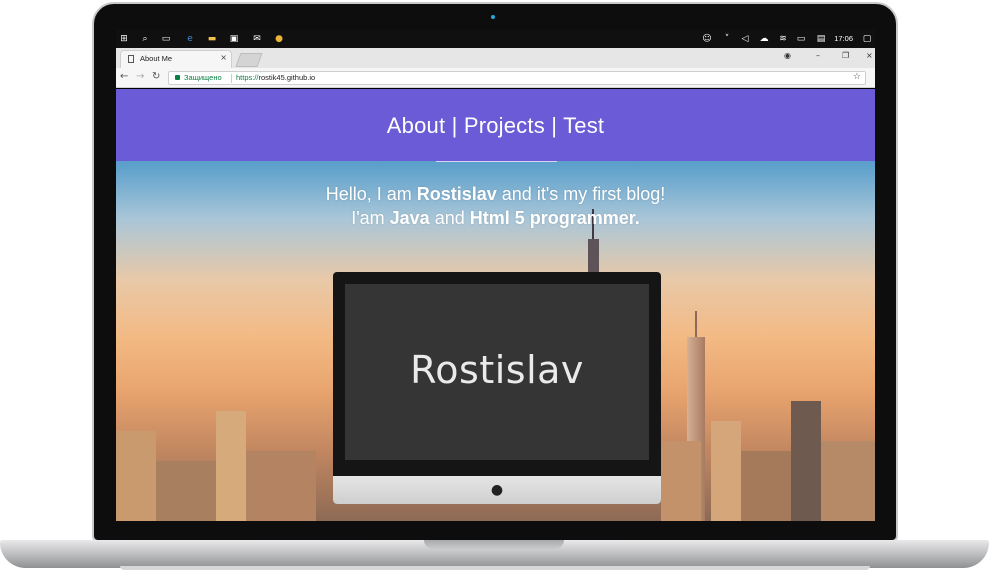 This screenshot has height=571, width=989. Describe the element at coordinates (707, 39) in the screenshot. I see `people-icon: ☺` at that location.